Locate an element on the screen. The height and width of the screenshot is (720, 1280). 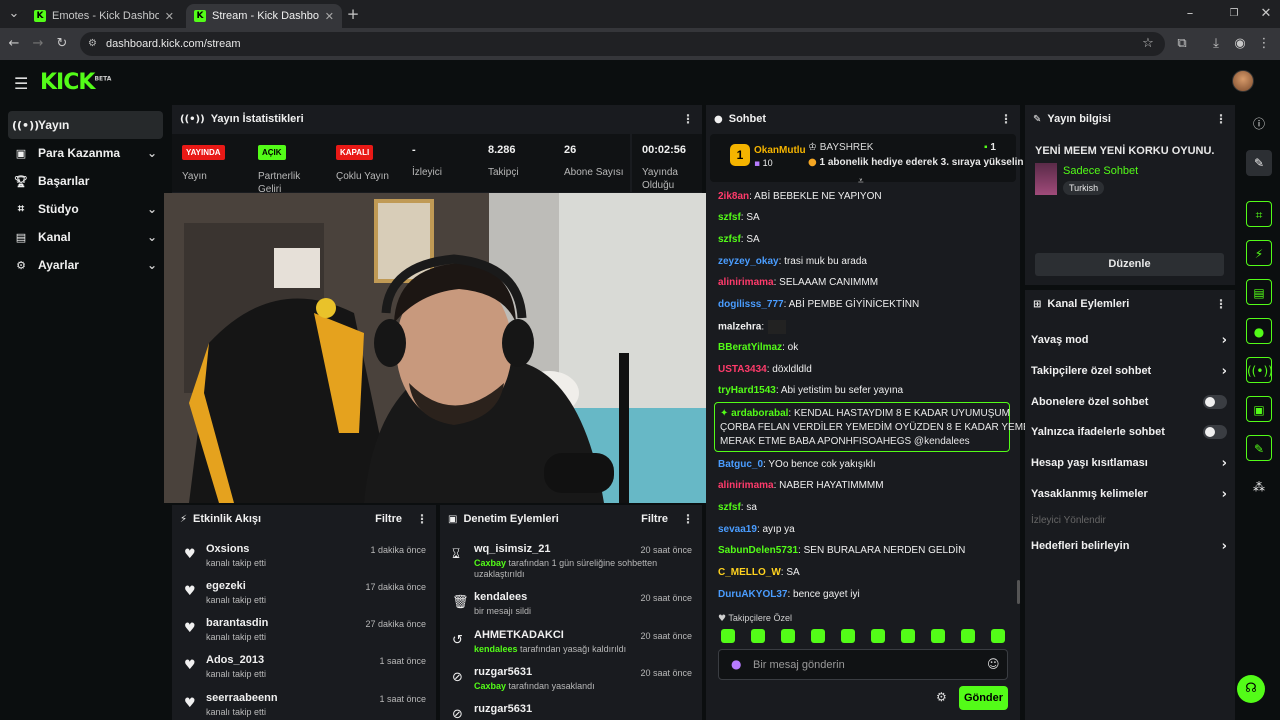
user-avatar is located at coordinates (1243, 81).